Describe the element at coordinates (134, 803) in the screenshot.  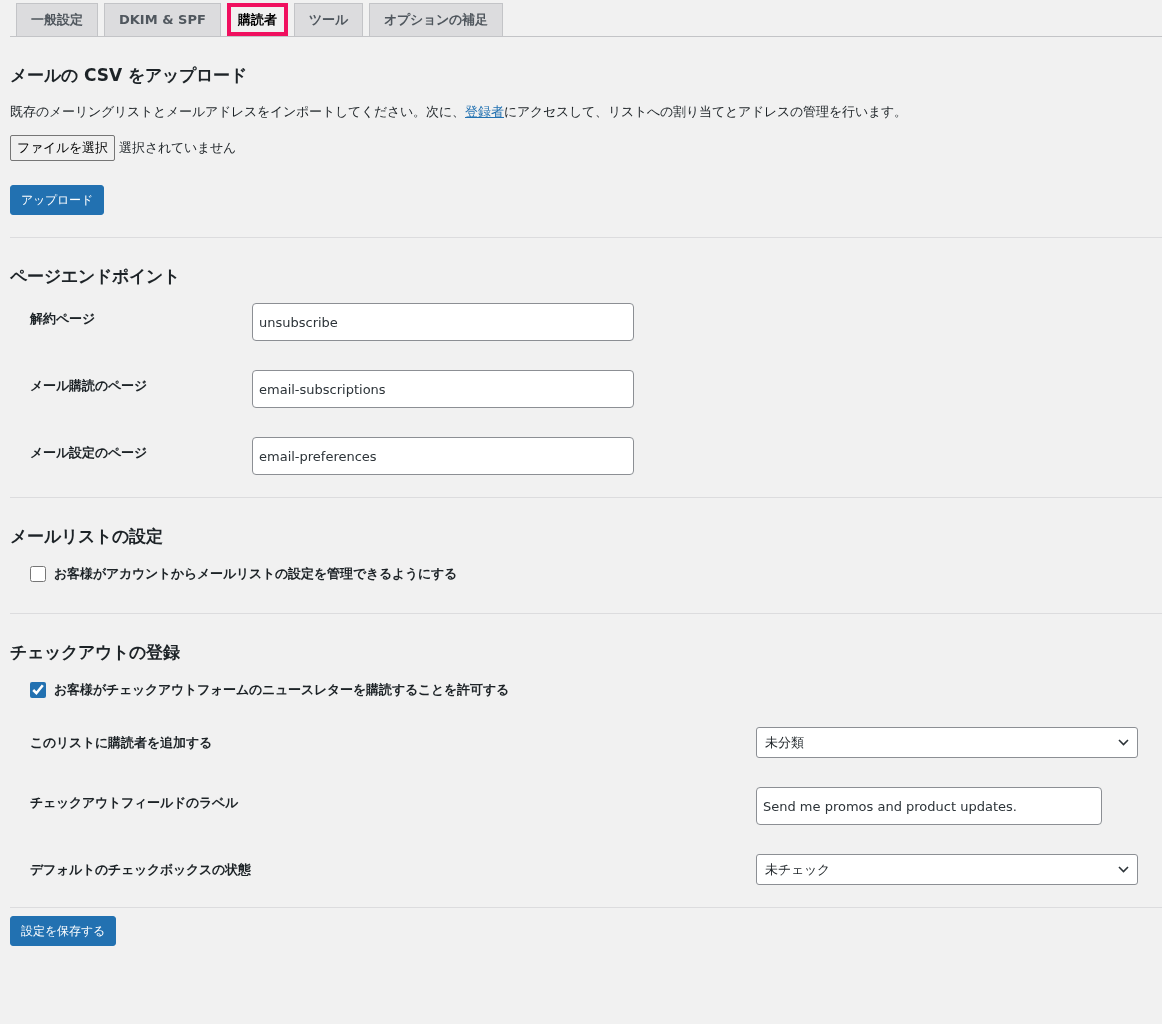
I see `field-label: チェックアウトフィールドのラベル` at that location.